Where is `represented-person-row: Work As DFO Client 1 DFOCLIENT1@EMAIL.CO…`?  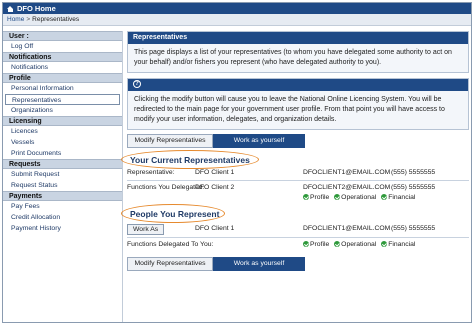
represented-person-row: Work As DFO Client 1 DFOCLIENT1@EMAIL.CO… is located at coordinates (298, 228).